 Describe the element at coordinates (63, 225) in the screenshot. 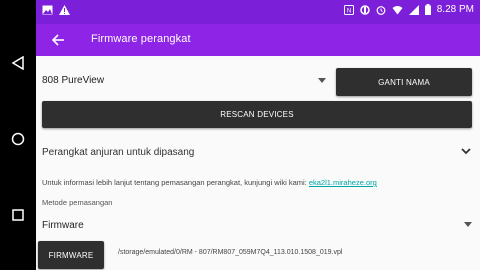

I see `install-method-value: Firmware` at that location.